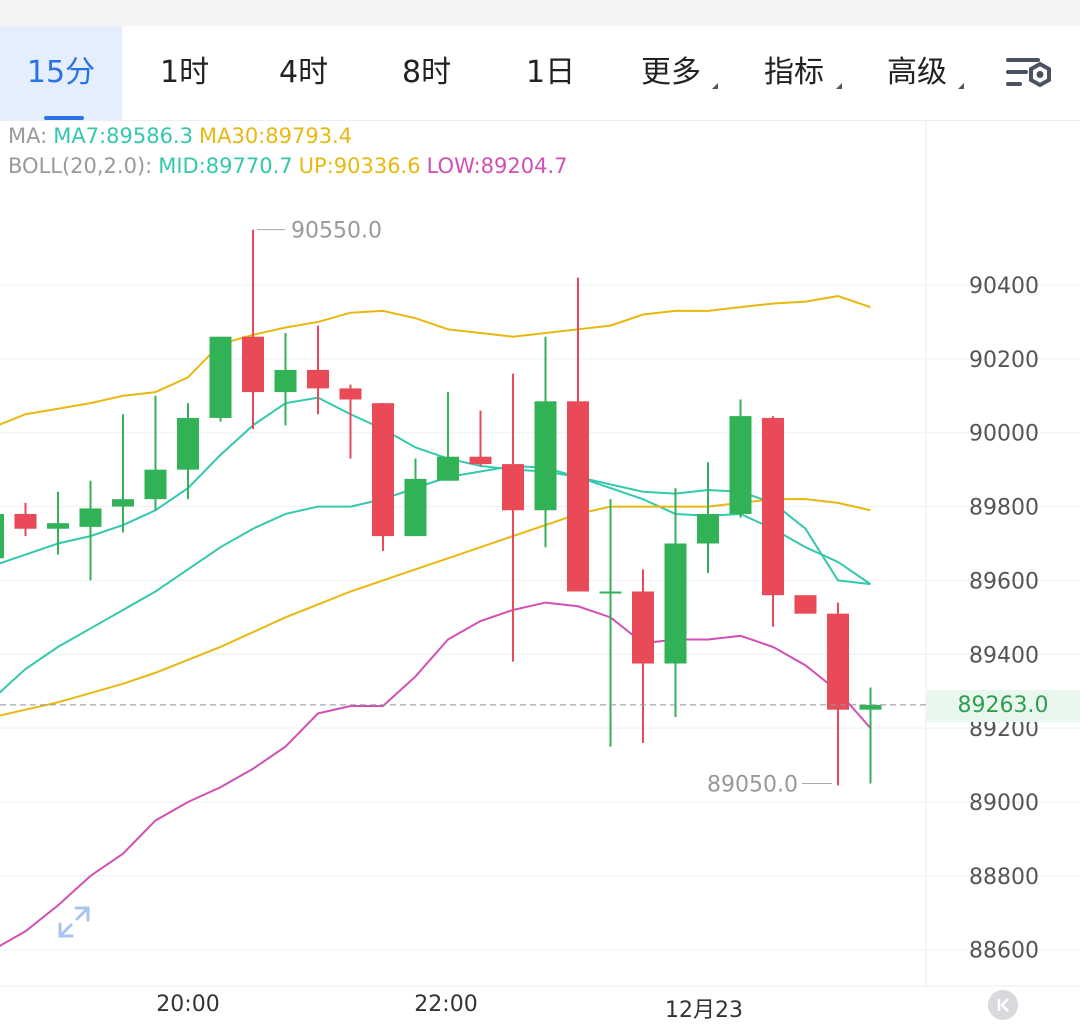  Describe the element at coordinates (74, 922) in the screenshot. I see `expand-chart-icon` at that location.